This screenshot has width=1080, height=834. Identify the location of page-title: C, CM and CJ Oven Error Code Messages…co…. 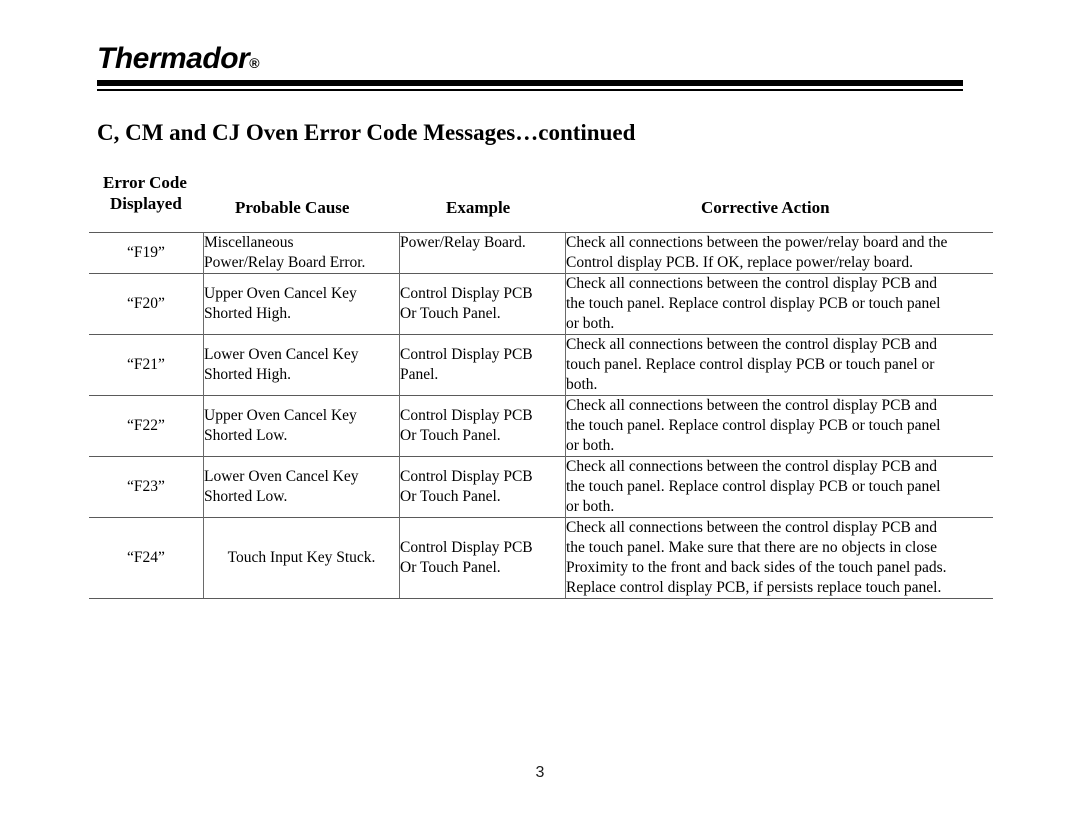
(366, 132).